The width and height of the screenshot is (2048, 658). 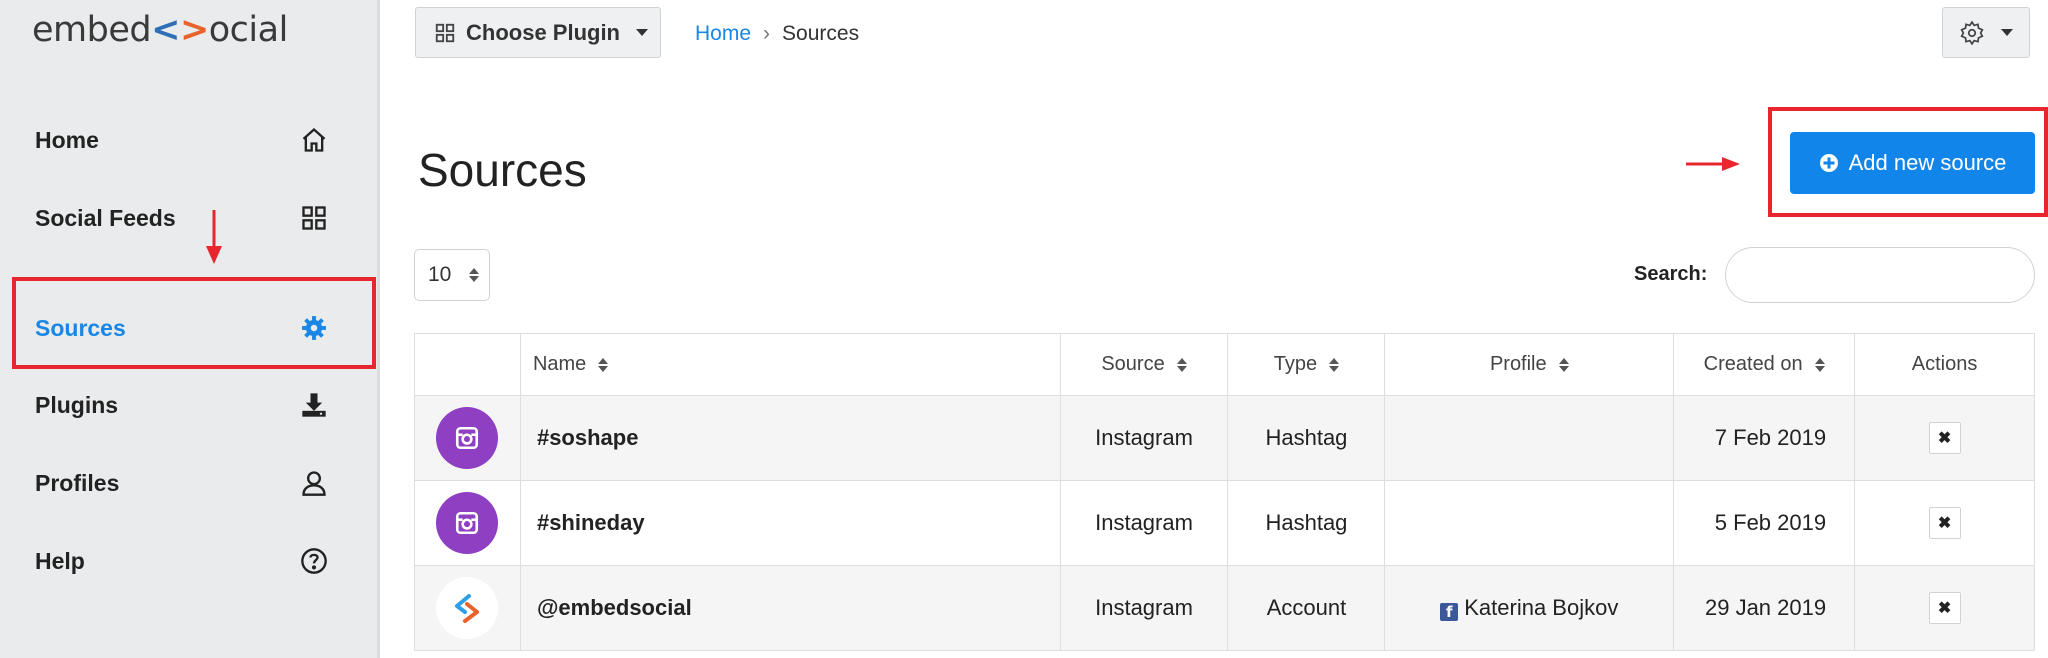 I want to click on source-created-on: 29 Jan 2019, so click(x=1764, y=608).